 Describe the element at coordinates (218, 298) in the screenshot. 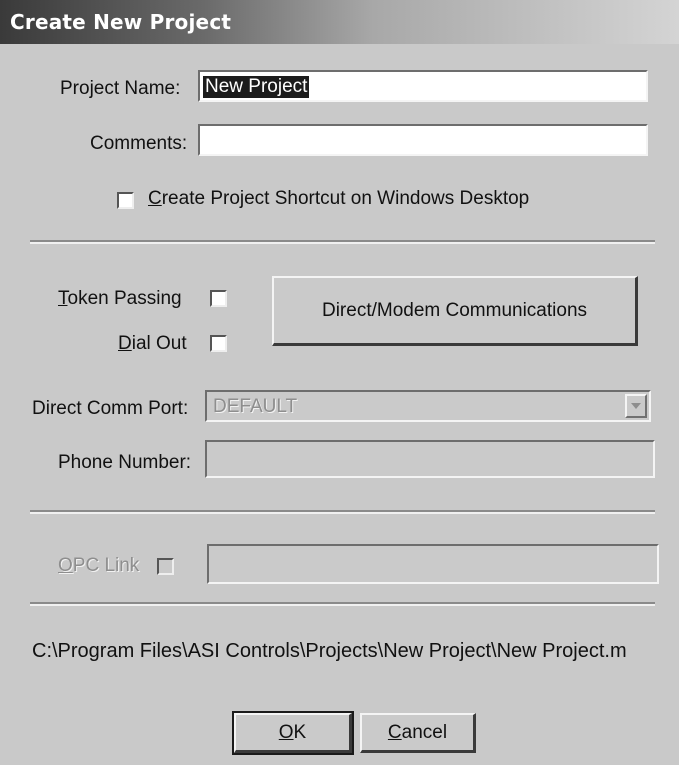

I see `token-passing-checkbox` at that location.